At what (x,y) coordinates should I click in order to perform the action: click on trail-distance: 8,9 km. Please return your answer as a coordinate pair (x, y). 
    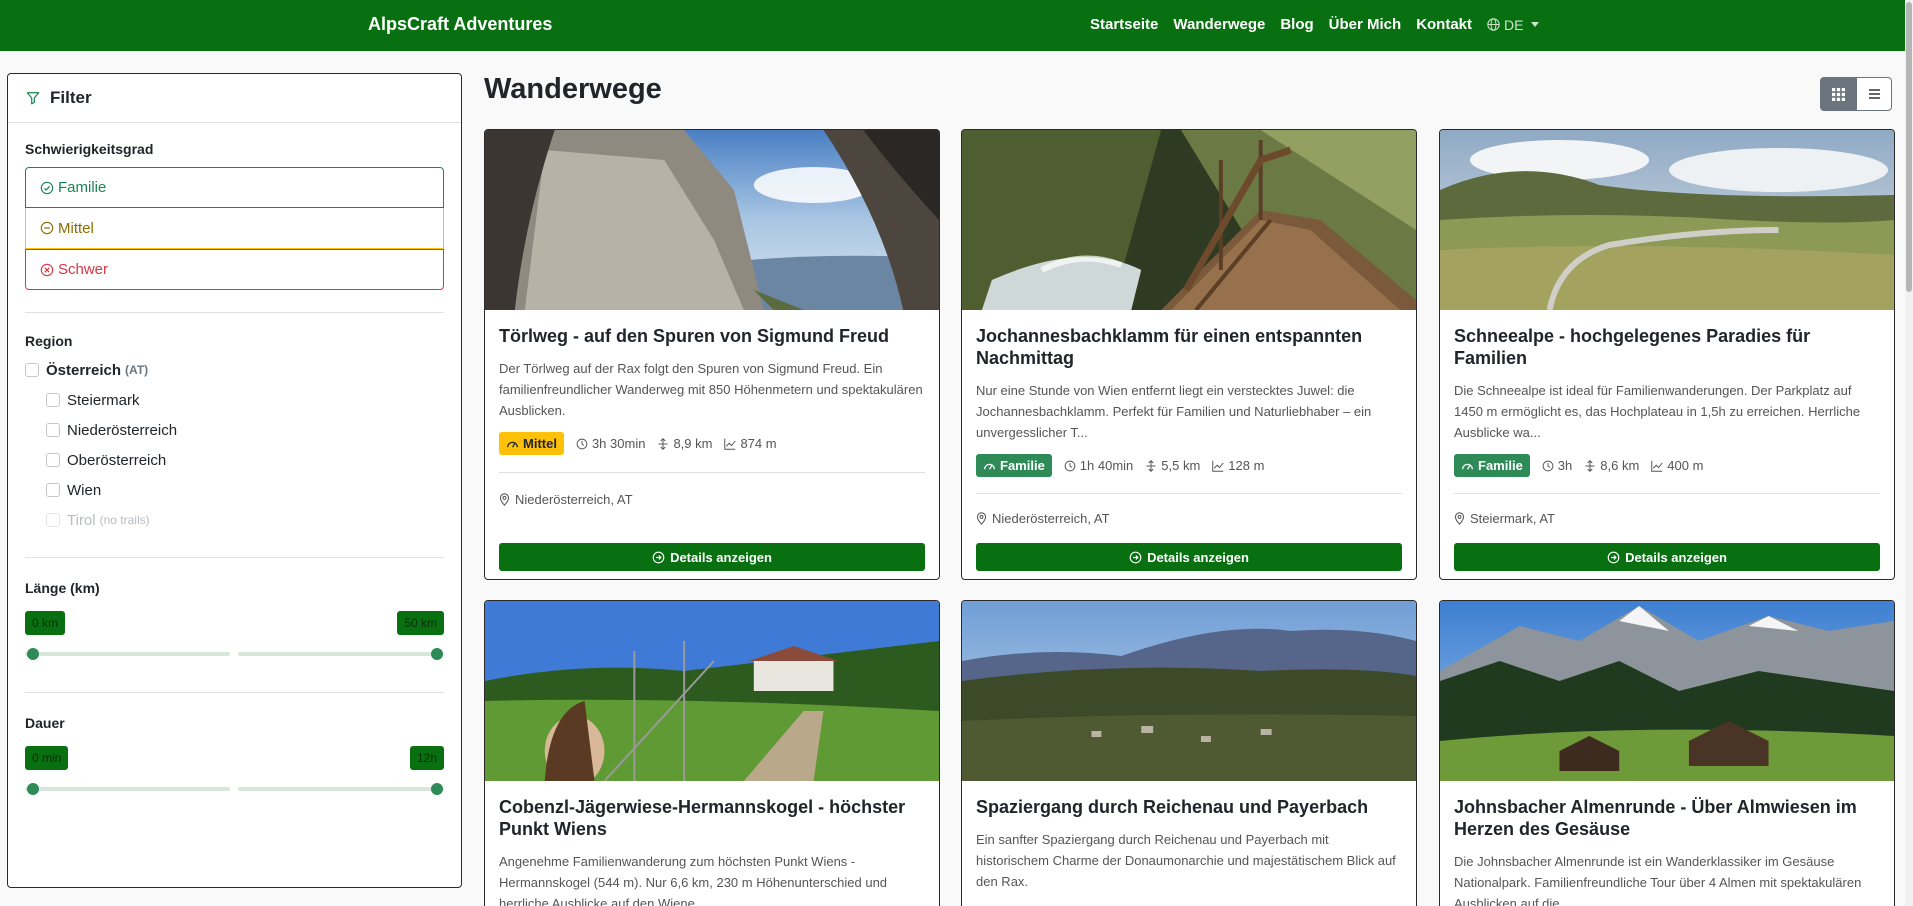
    Looking at the image, I should click on (684, 443).